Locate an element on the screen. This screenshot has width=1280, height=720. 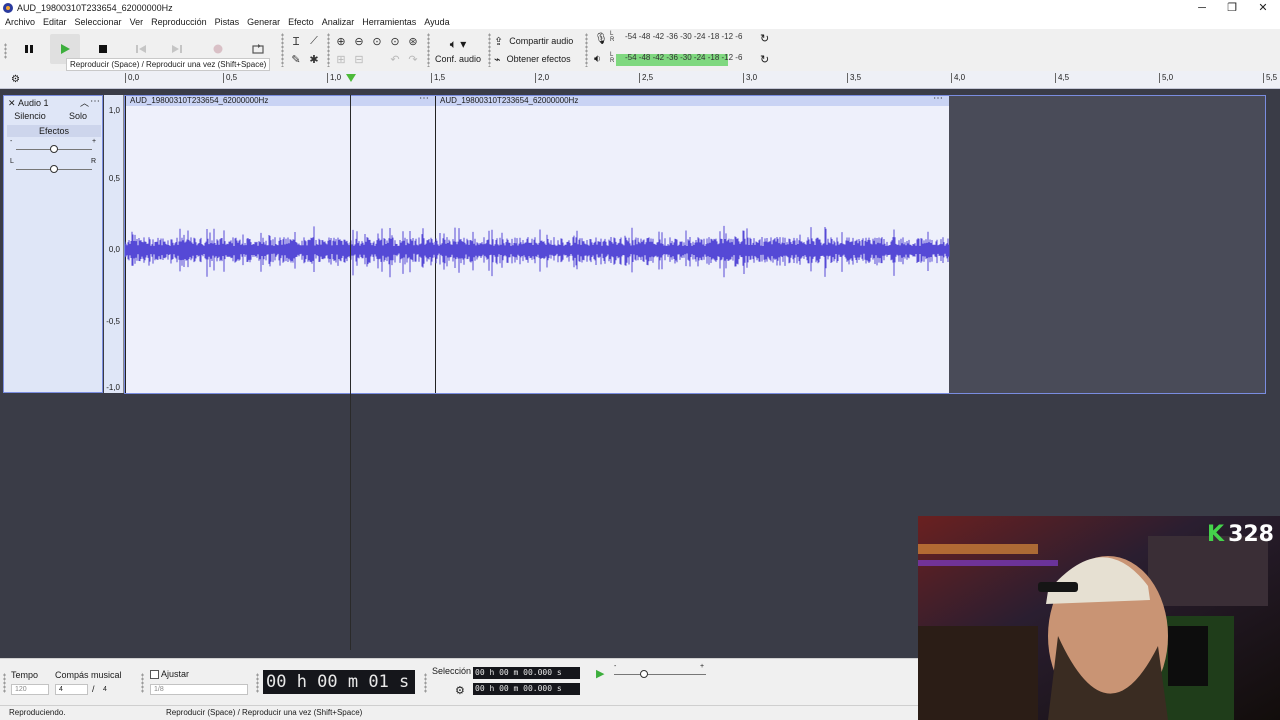
solo-button: Solo is located at coordinates (78, 116).